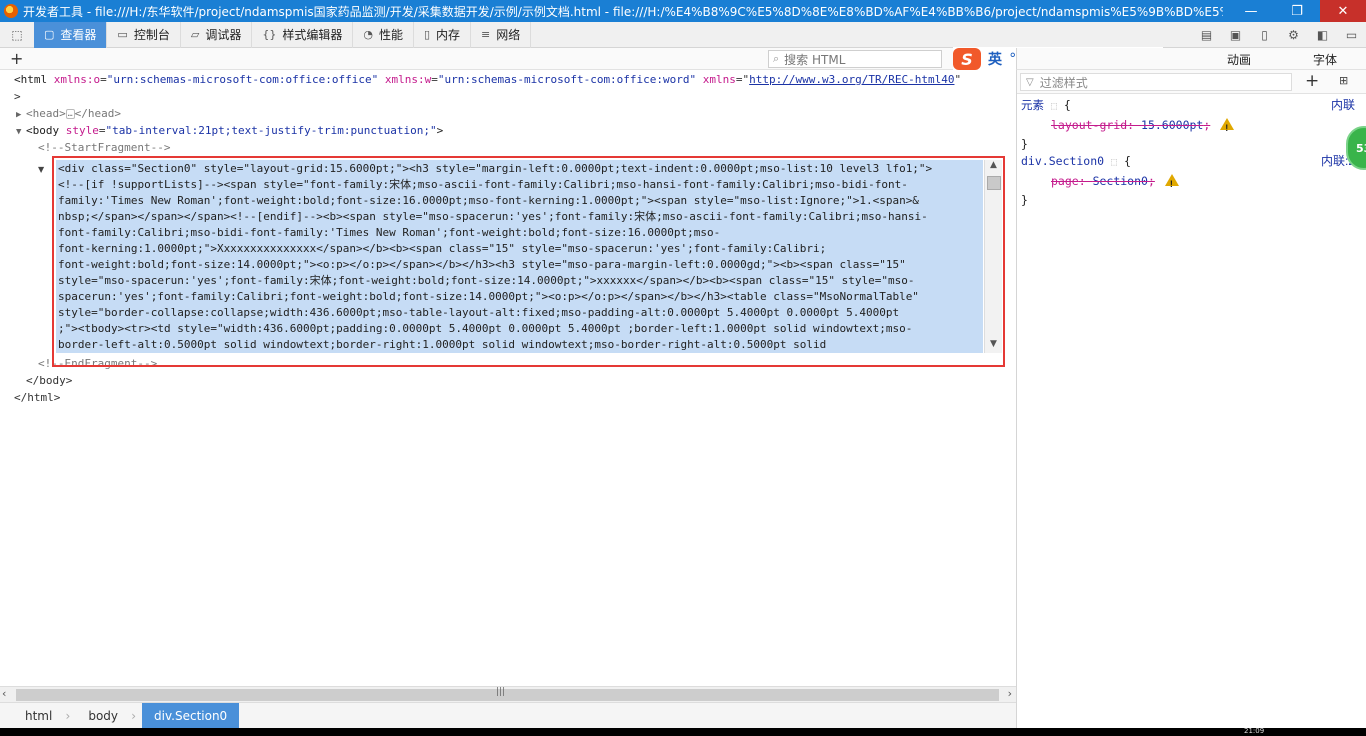 The width and height of the screenshot is (1366, 736). I want to click on tab-fonts: 字体, so click(1325, 59).